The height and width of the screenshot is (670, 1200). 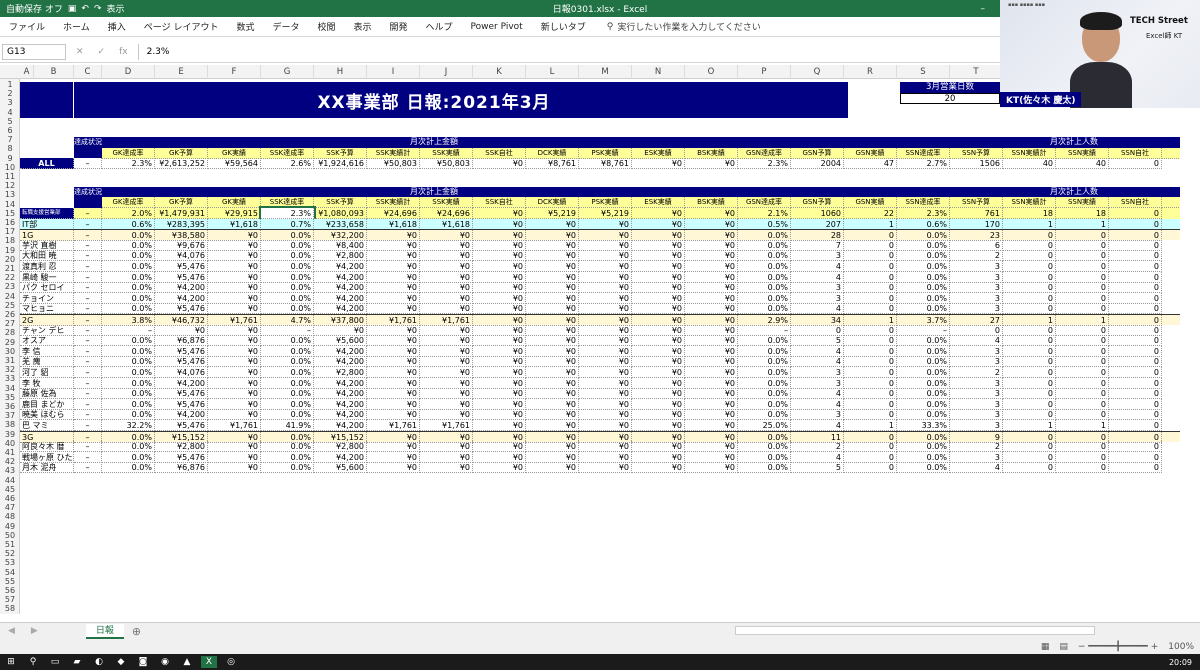 I want to click on data-cell: 761, so click(x=976, y=214).